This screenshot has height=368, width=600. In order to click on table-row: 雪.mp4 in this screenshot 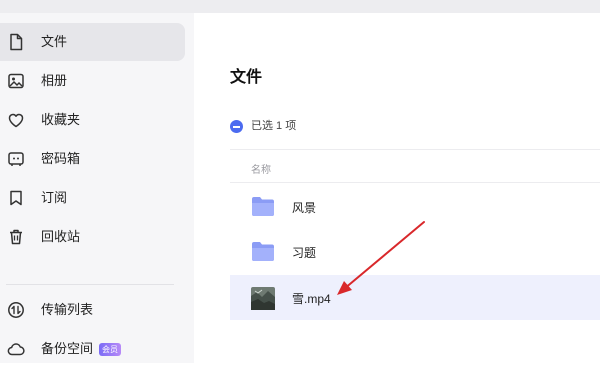, I will do `click(415, 297)`.